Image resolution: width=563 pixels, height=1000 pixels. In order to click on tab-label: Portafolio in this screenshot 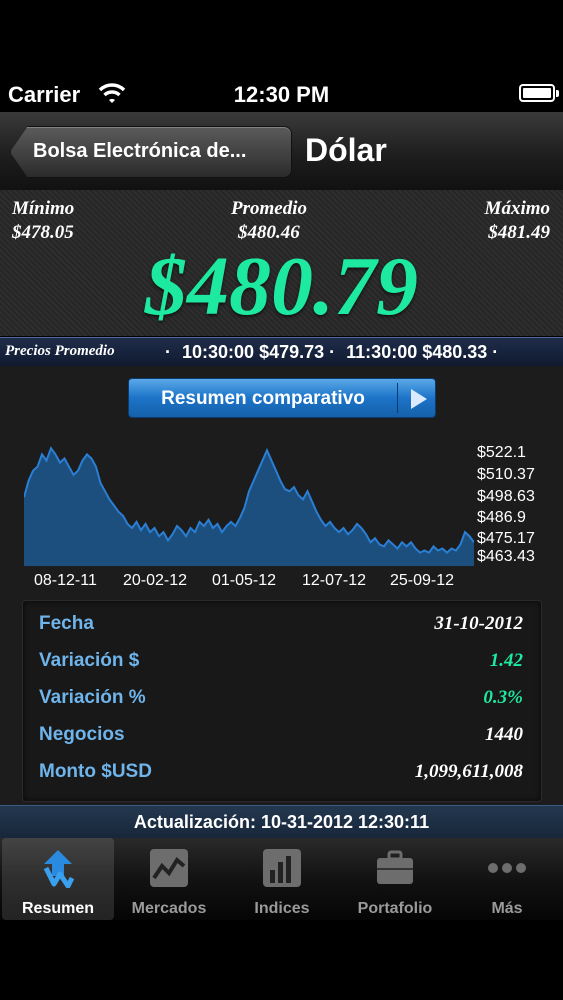, I will do `click(395, 908)`.